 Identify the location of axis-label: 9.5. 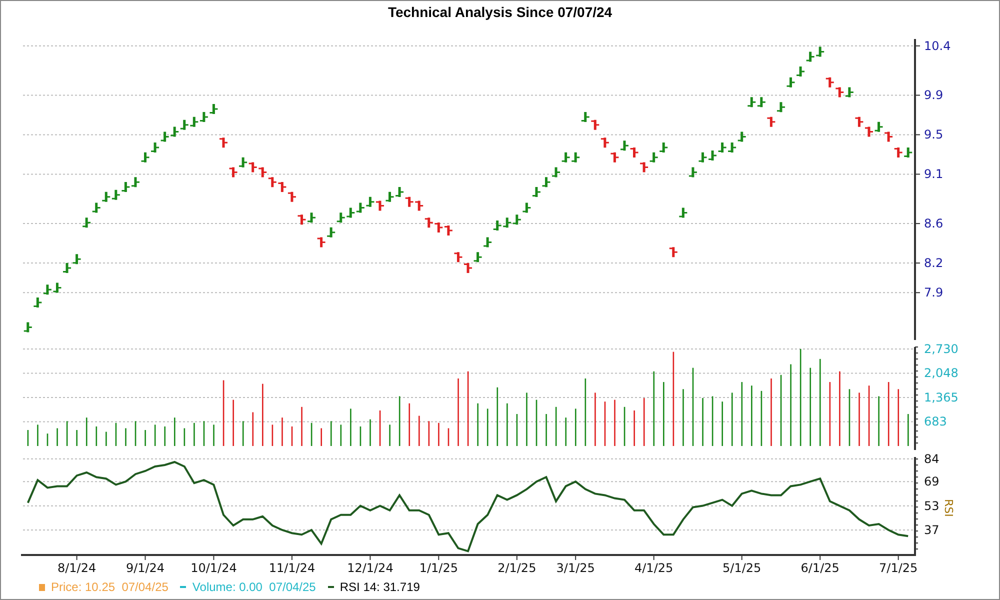
(934, 135).